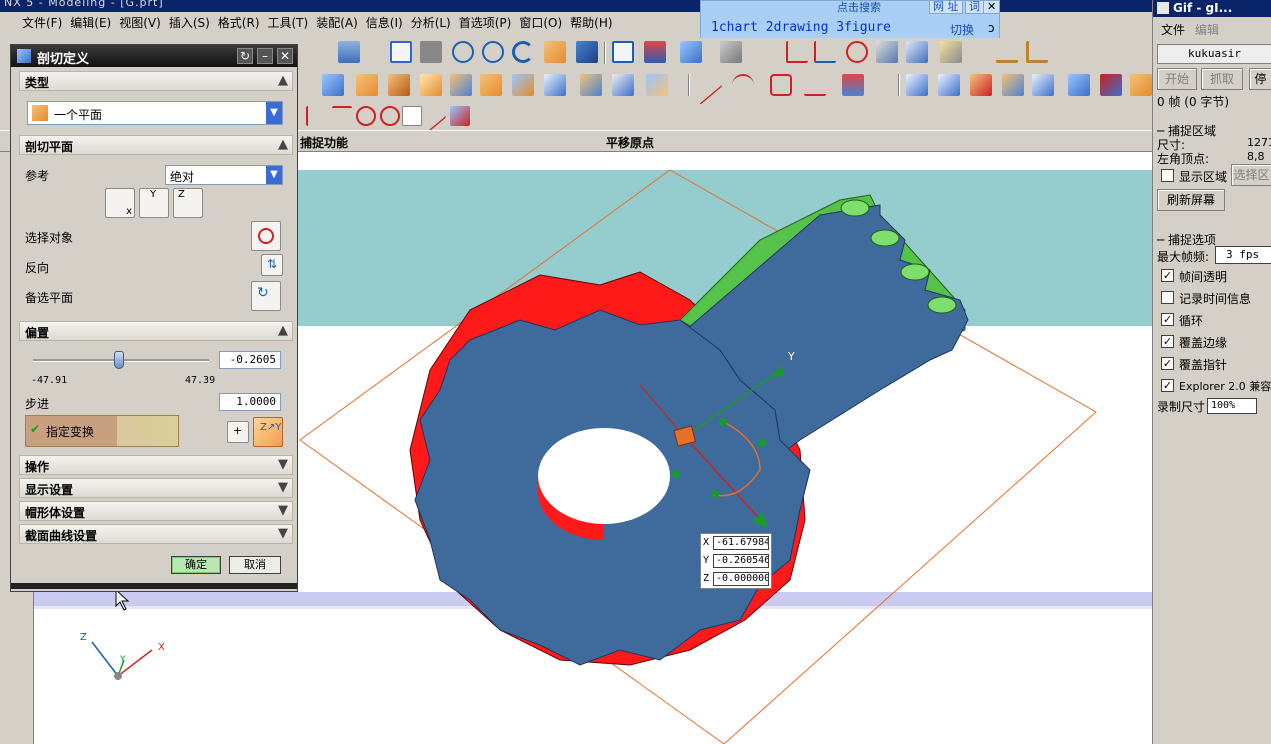  What do you see at coordinates (250, 360) in the screenshot?
I see `offset-value-field: -0.2605` at bounding box center [250, 360].